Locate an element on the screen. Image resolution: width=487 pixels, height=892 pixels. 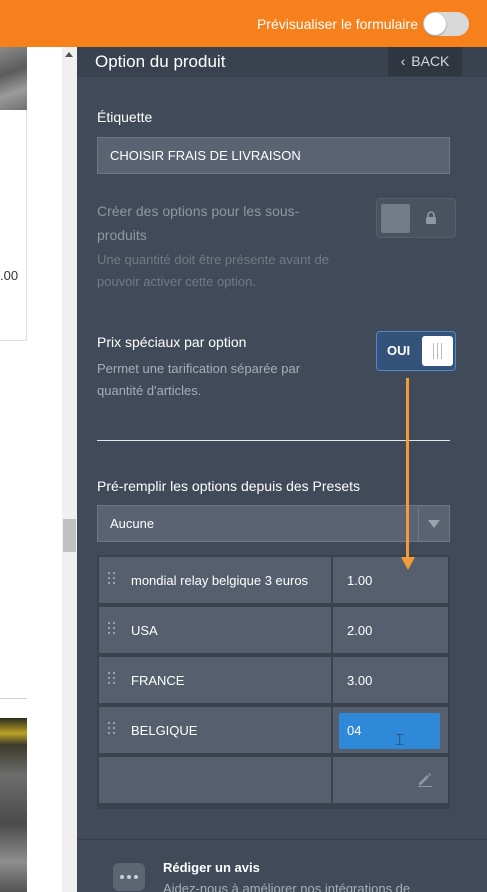
label-input: CHOISIR FRAIS DE LIVRAISON is located at coordinates (273, 155).